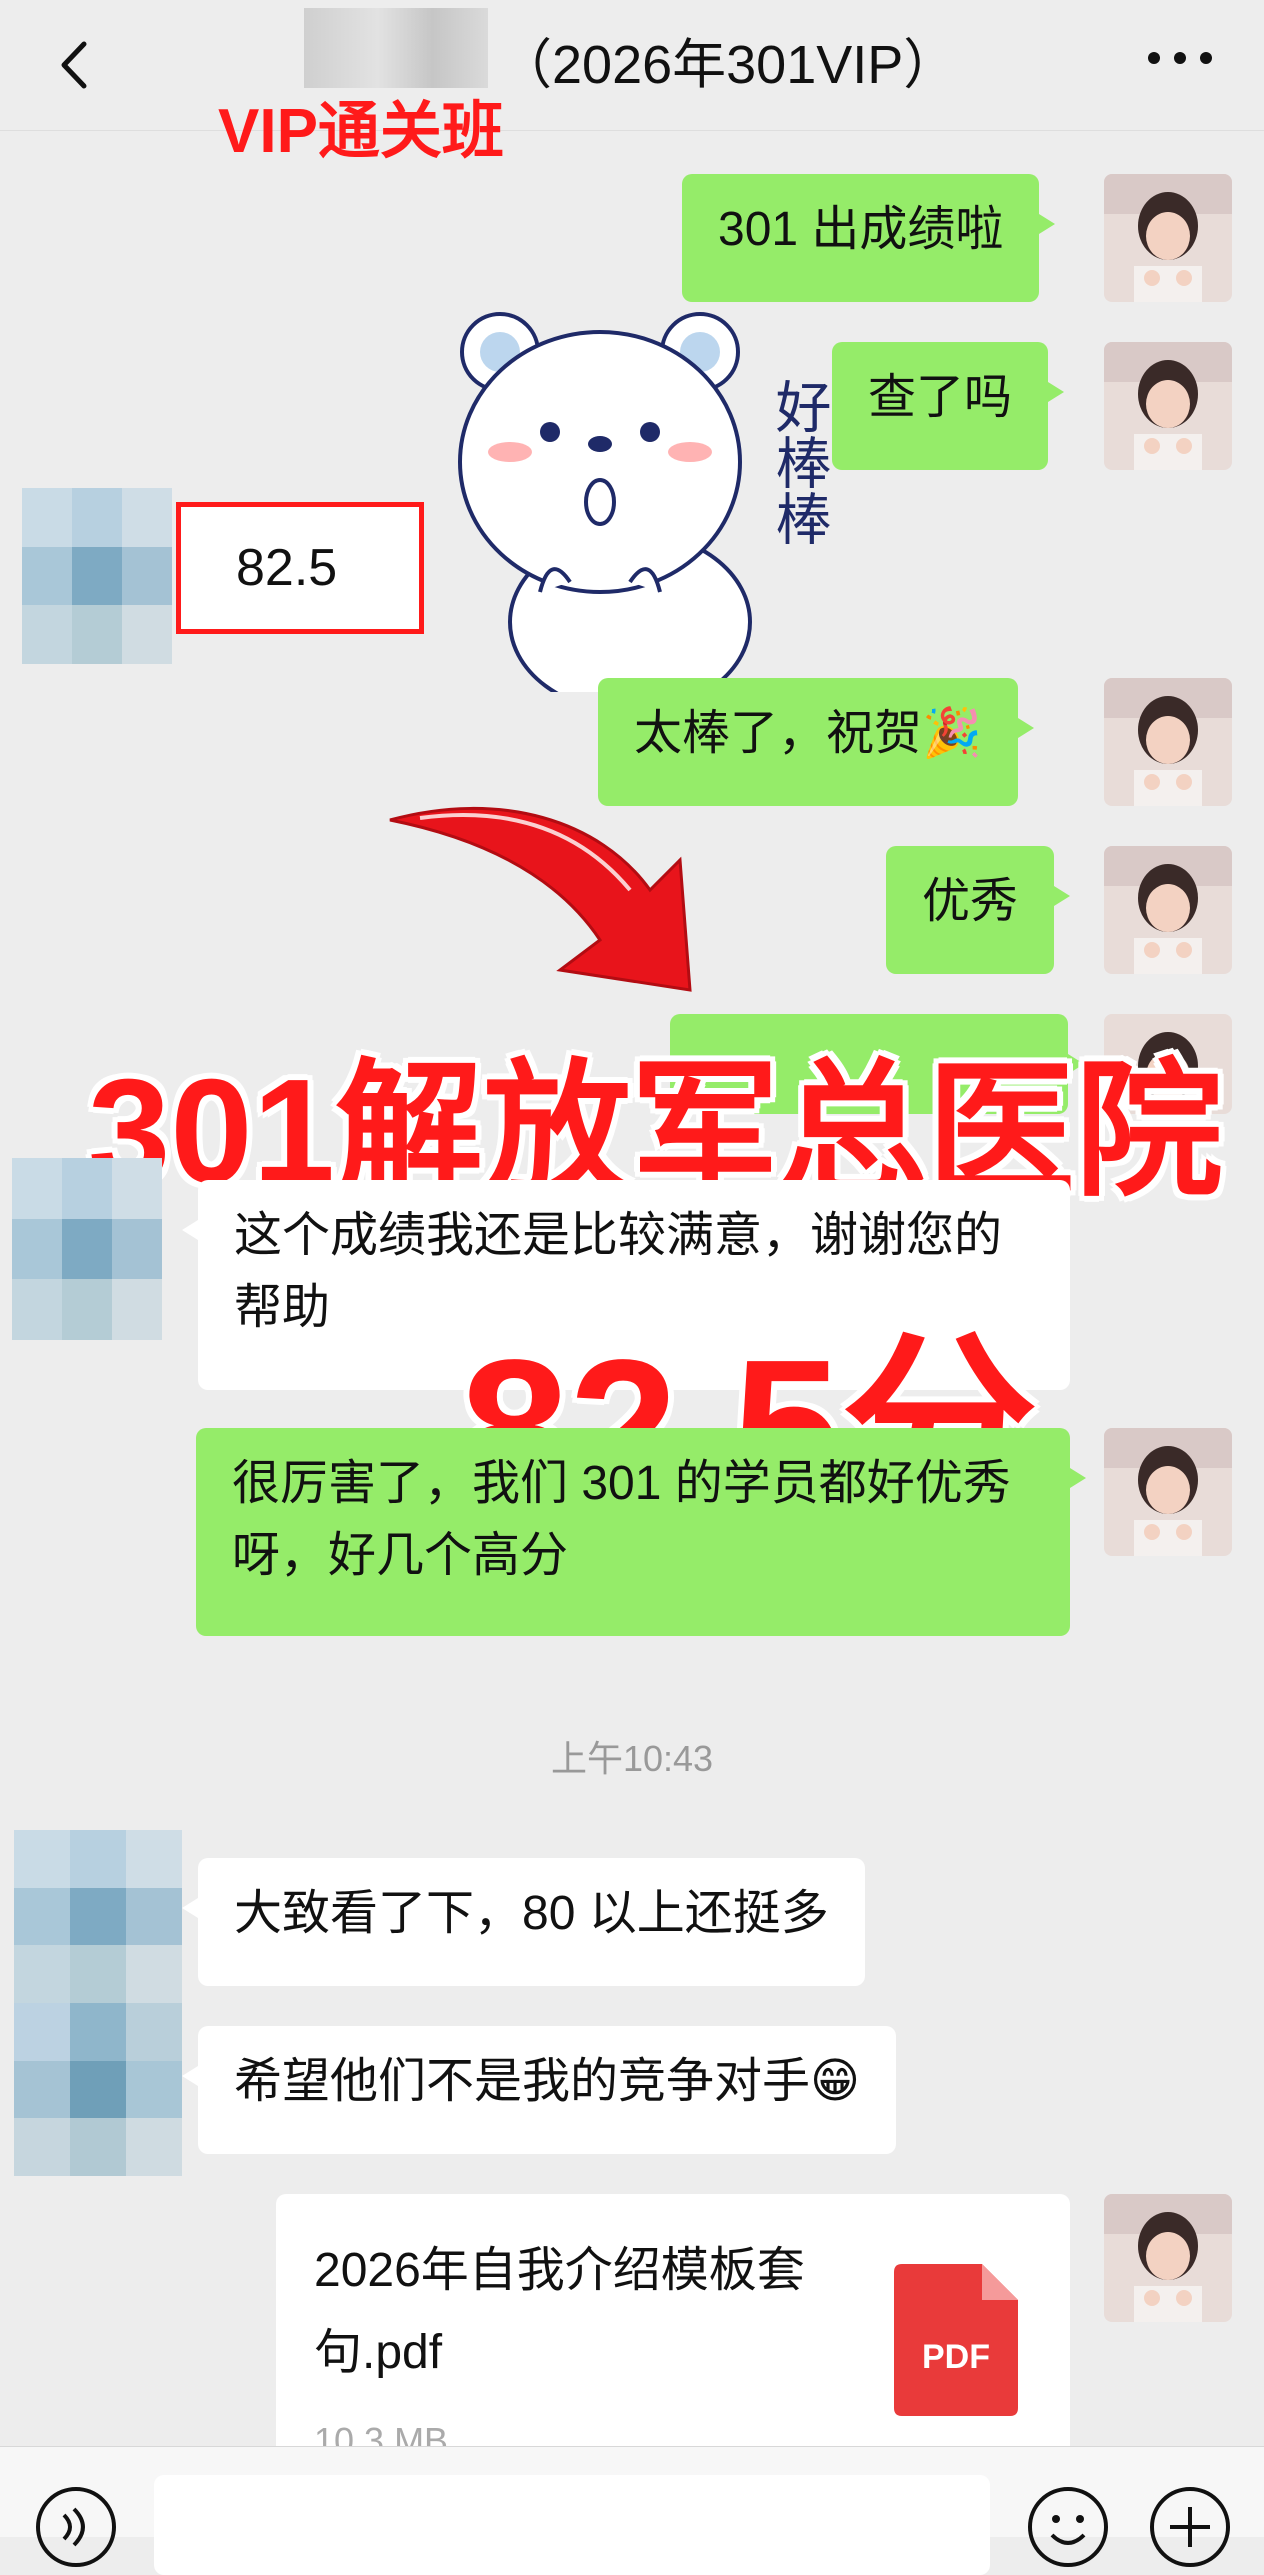 The image size is (1264, 2575). Describe the element at coordinates (799, 462) in the screenshot. I see `sticker-caption: 好棒棒` at that location.